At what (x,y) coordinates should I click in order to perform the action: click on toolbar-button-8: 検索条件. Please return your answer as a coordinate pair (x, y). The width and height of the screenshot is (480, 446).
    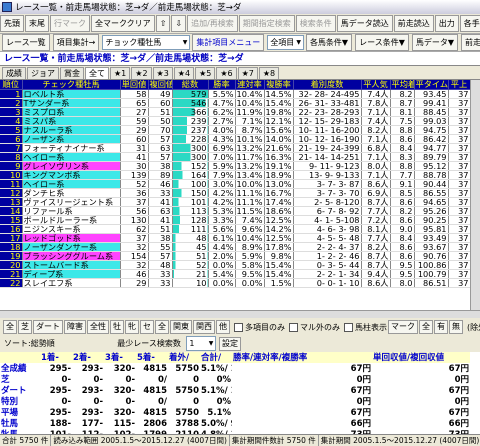
    Looking at the image, I should click on (315, 23).